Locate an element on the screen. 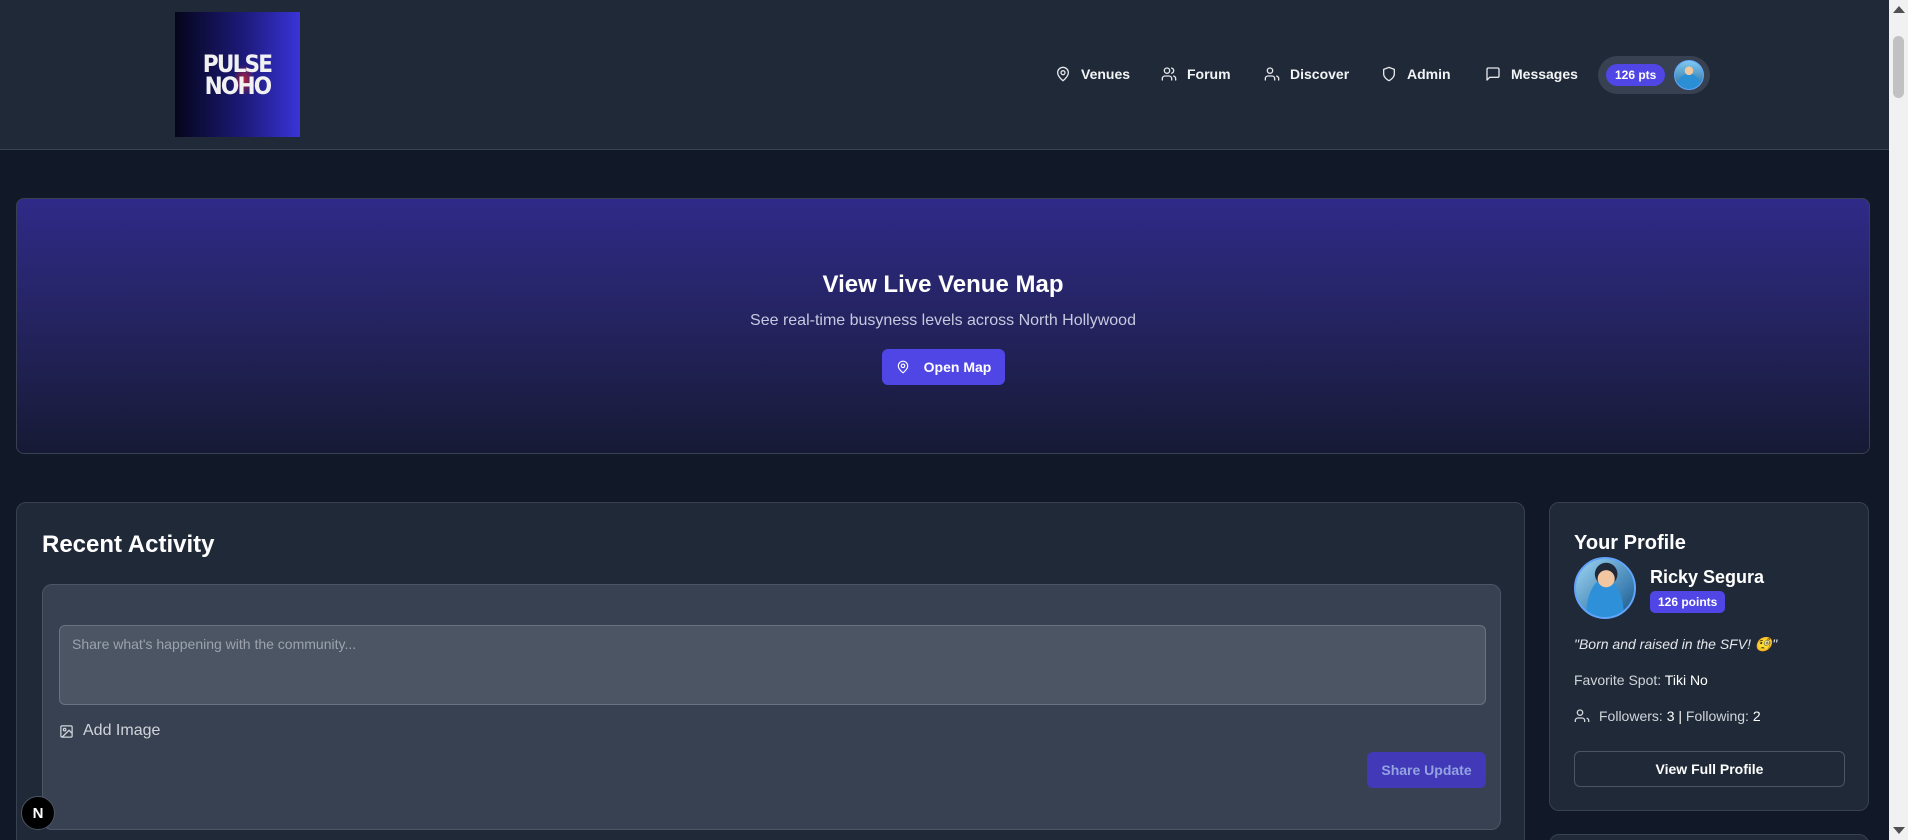 This screenshot has height=840, width=1908. image-icon is located at coordinates (66, 731).